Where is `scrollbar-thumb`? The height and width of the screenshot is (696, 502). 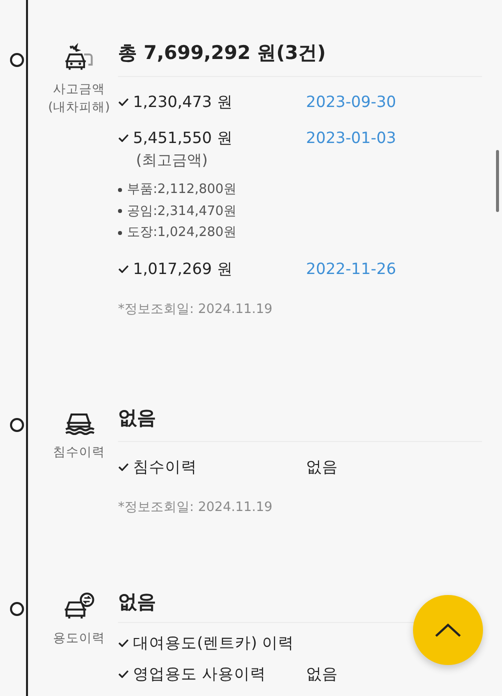 scrollbar-thumb is located at coordinates (497, 181).